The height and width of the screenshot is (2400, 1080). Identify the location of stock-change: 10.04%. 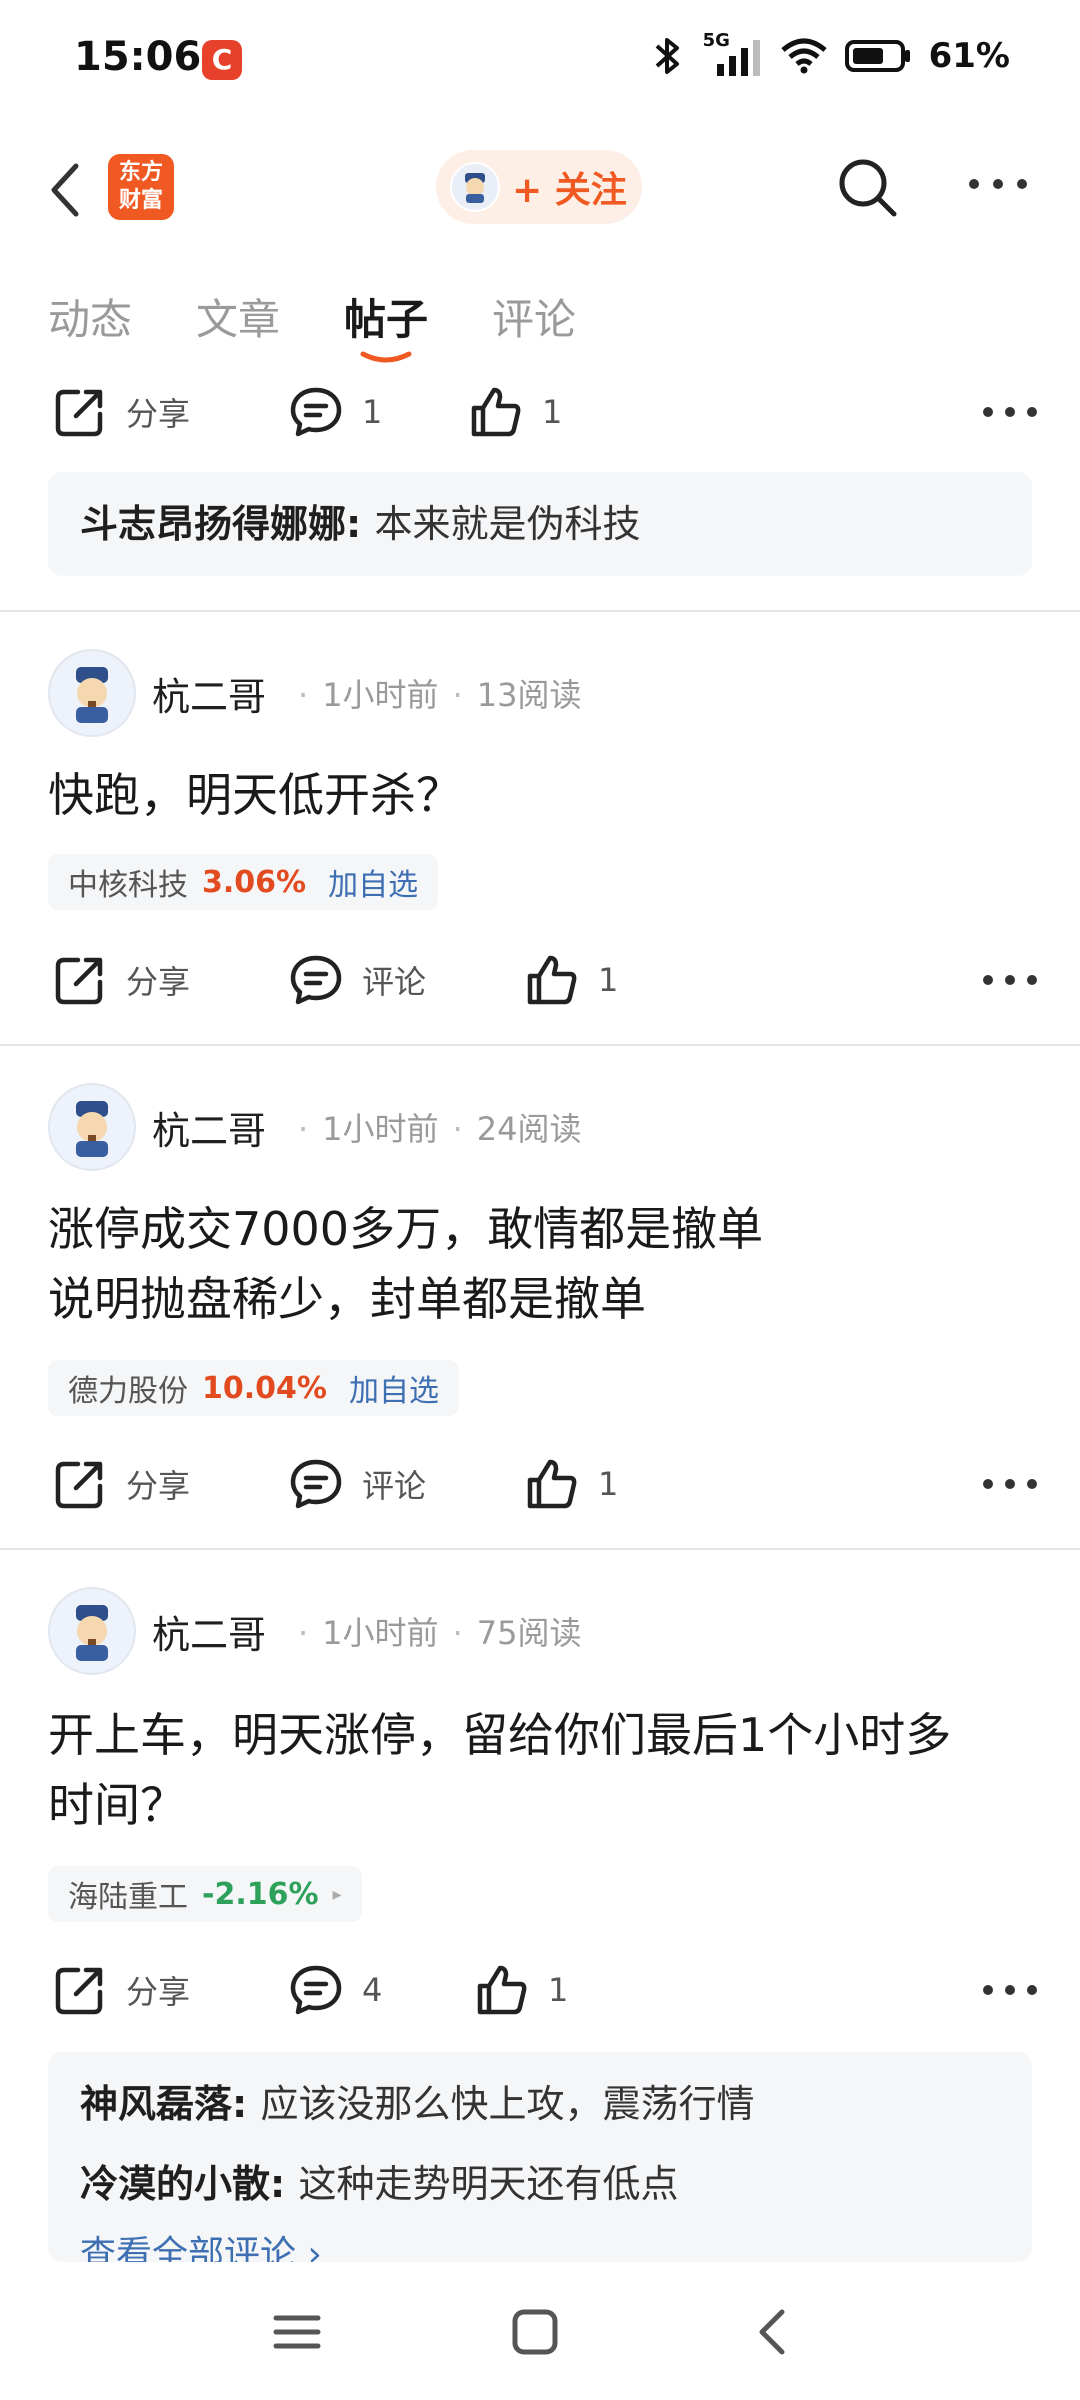
(264, 1388).